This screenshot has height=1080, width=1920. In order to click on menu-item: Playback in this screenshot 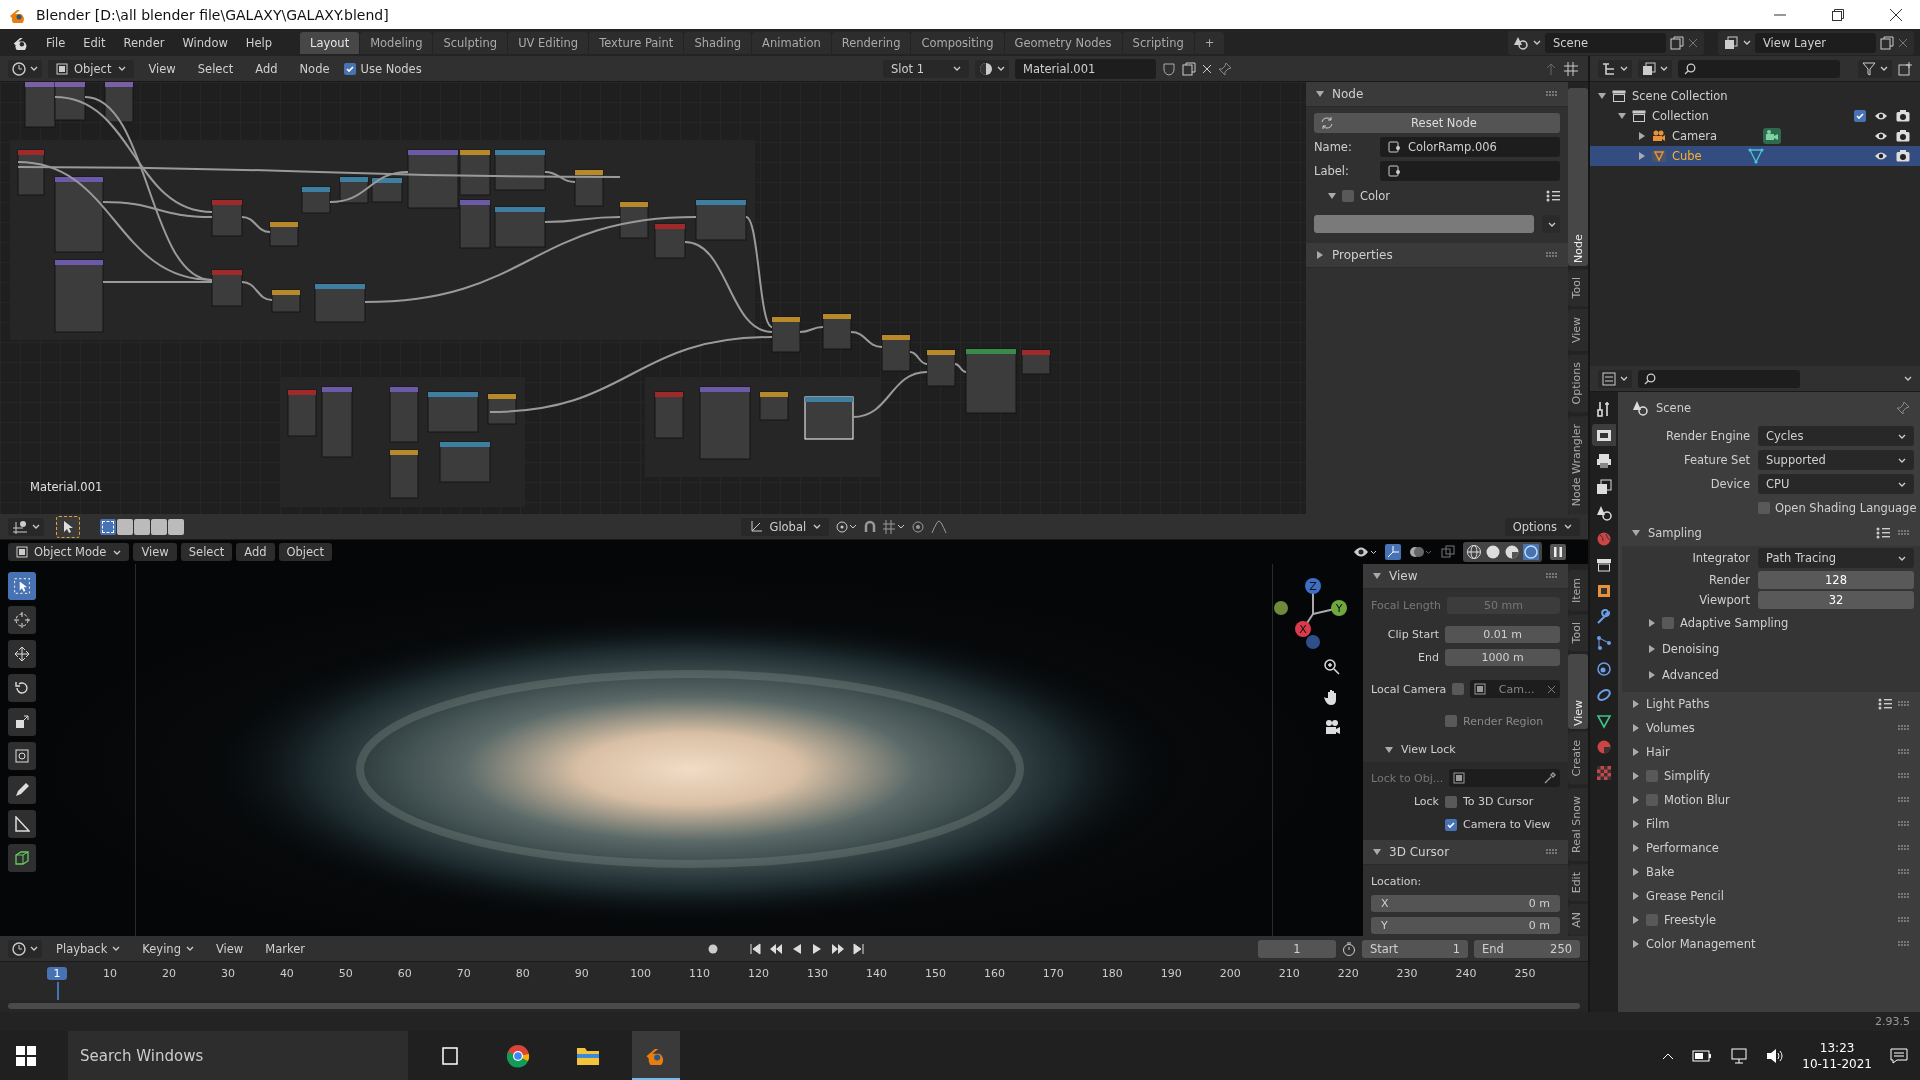, I will do `click(88, 948)`.